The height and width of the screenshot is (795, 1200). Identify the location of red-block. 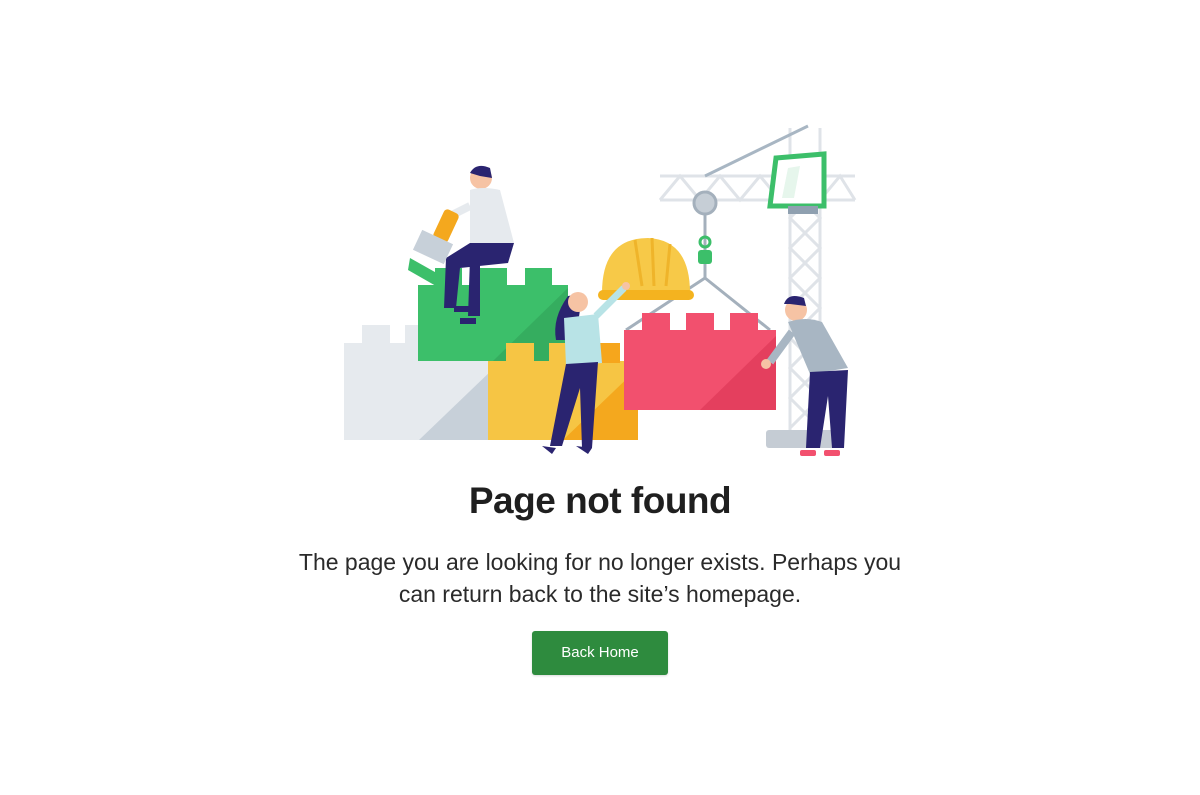
(700, 361).